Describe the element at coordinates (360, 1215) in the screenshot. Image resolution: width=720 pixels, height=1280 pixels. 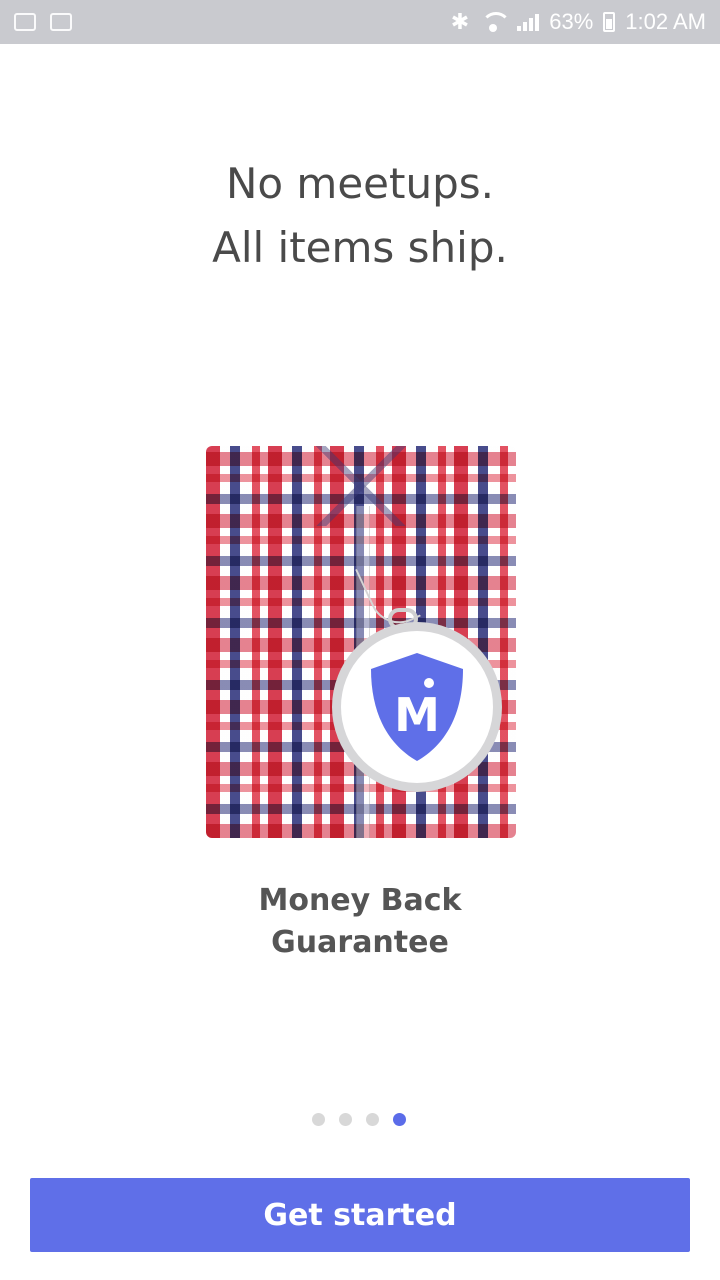
I see `get-started-button: Get started` at that location.